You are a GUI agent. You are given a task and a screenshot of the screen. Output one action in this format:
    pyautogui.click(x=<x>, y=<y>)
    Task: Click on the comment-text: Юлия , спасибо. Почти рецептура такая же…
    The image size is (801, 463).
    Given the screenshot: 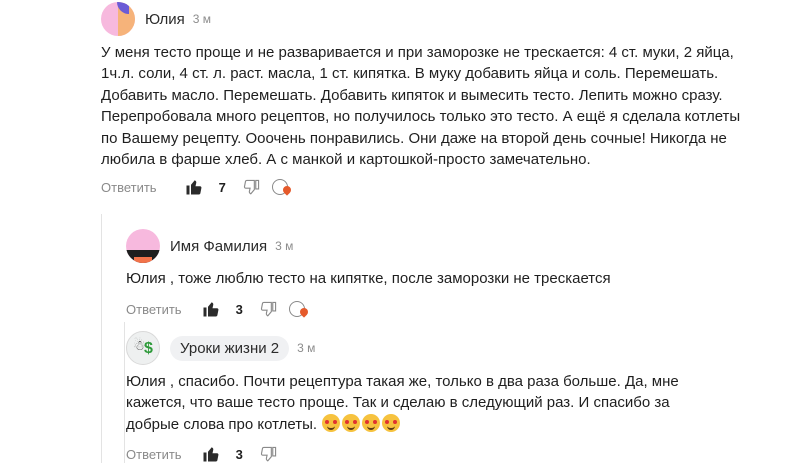 What is the action you would take?
    pyautogui.click(x=426, y=403)
    